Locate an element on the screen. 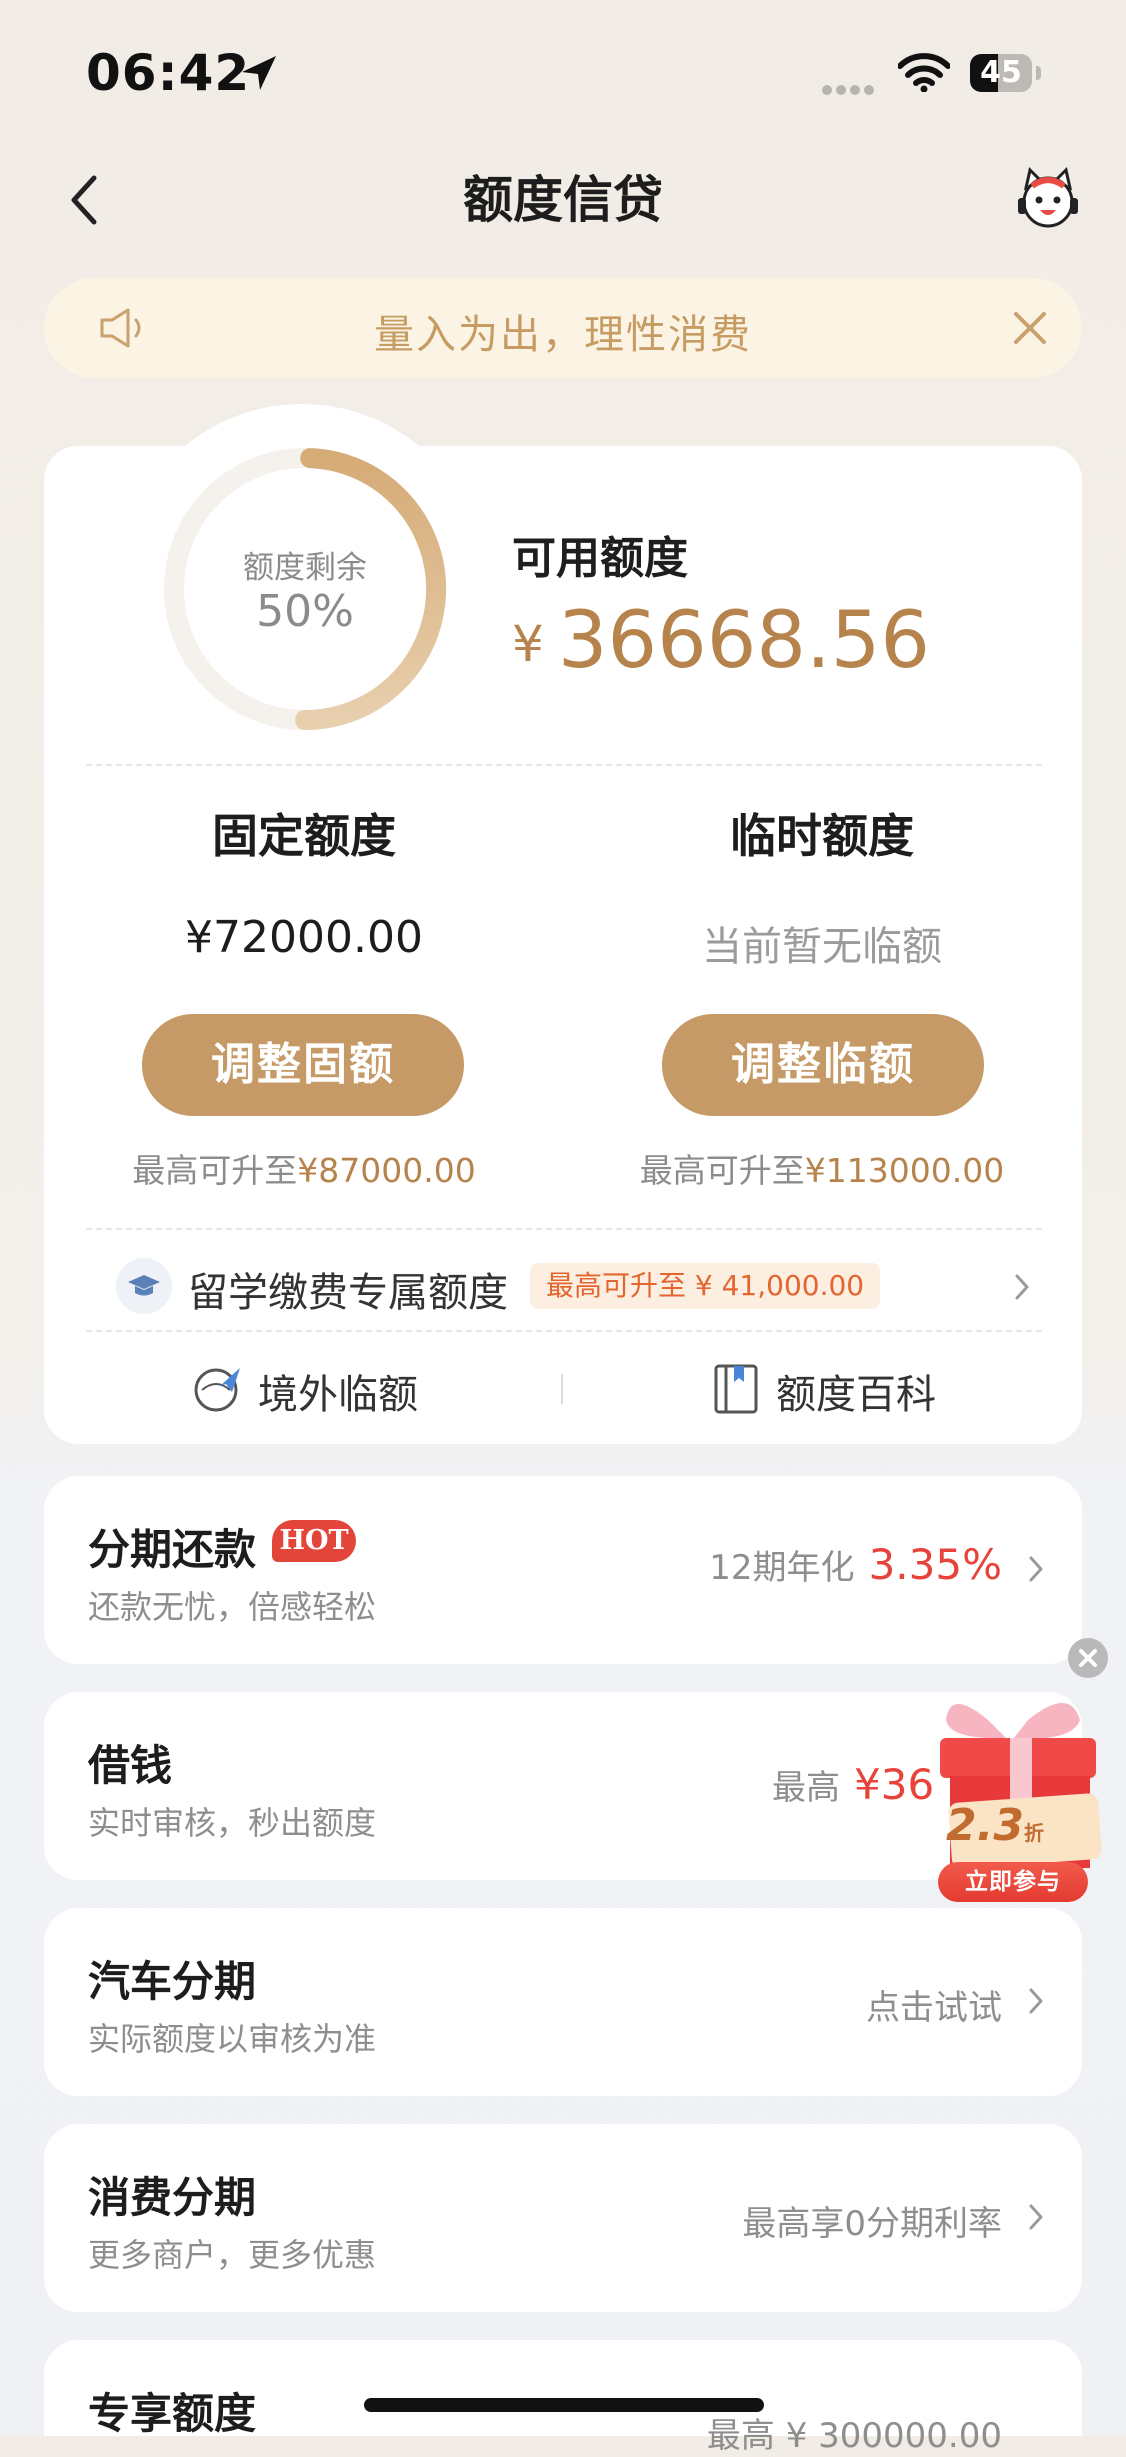 The width and height of the screenshot is (1126, 2457). consumer-installment-subtitle: 更多商户，更多优惠 is located at coordinates (232, 2255).